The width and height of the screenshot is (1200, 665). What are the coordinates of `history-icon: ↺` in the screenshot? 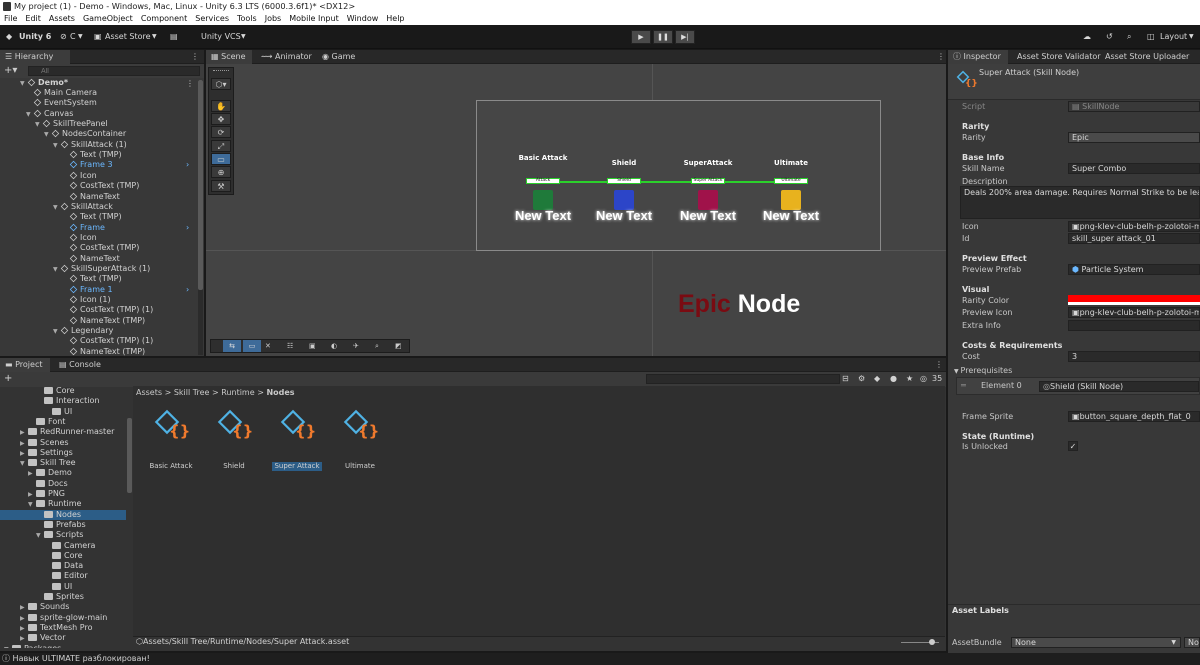 It's located at (1109, 37).